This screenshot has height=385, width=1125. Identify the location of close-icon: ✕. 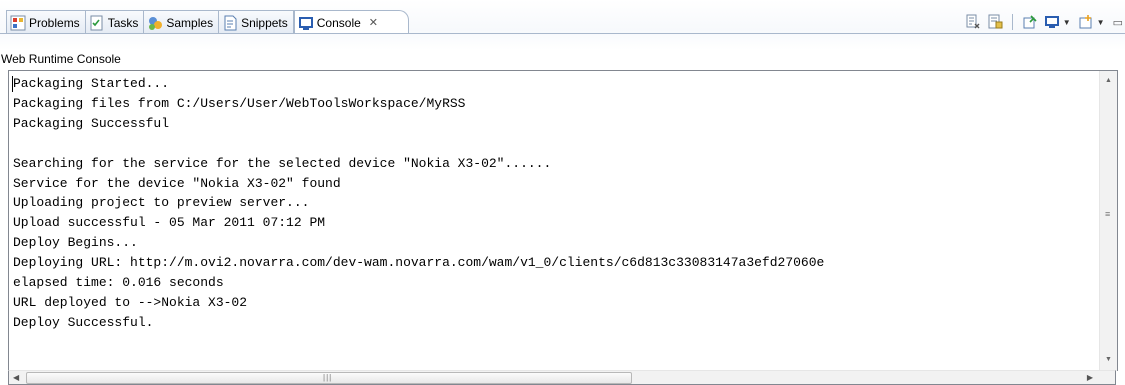
(373, 22).